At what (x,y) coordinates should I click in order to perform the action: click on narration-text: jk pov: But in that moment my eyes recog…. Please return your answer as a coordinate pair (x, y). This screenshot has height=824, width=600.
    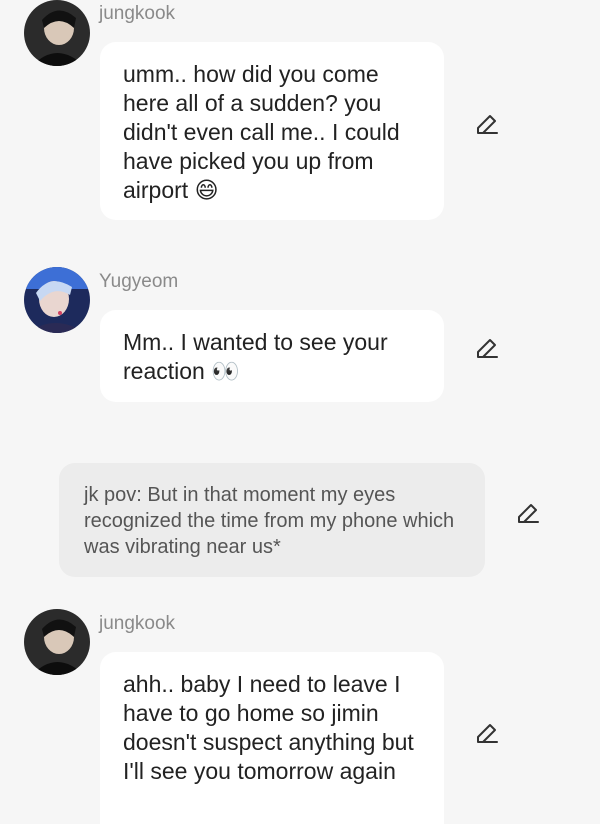
    Looking at the image, I should click on (269, 521).